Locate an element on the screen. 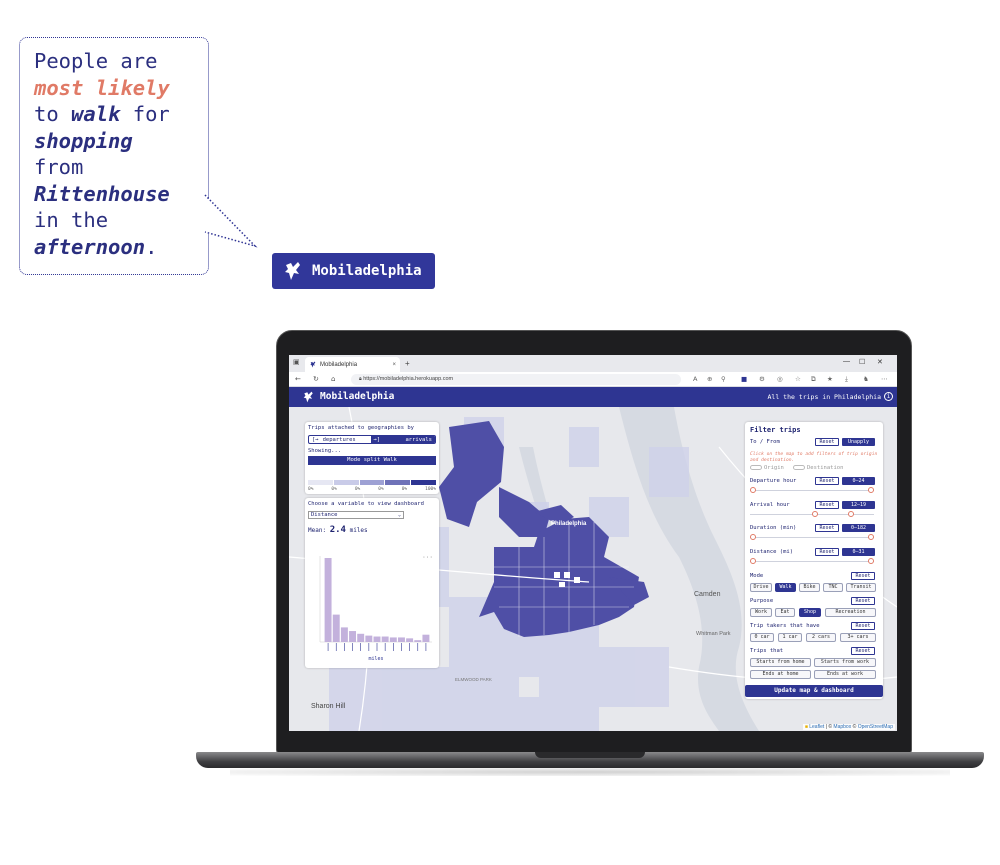 The image size is (1000, 865). cars-3plus-chip: 3+ cars is located at coordinates (858, 637).